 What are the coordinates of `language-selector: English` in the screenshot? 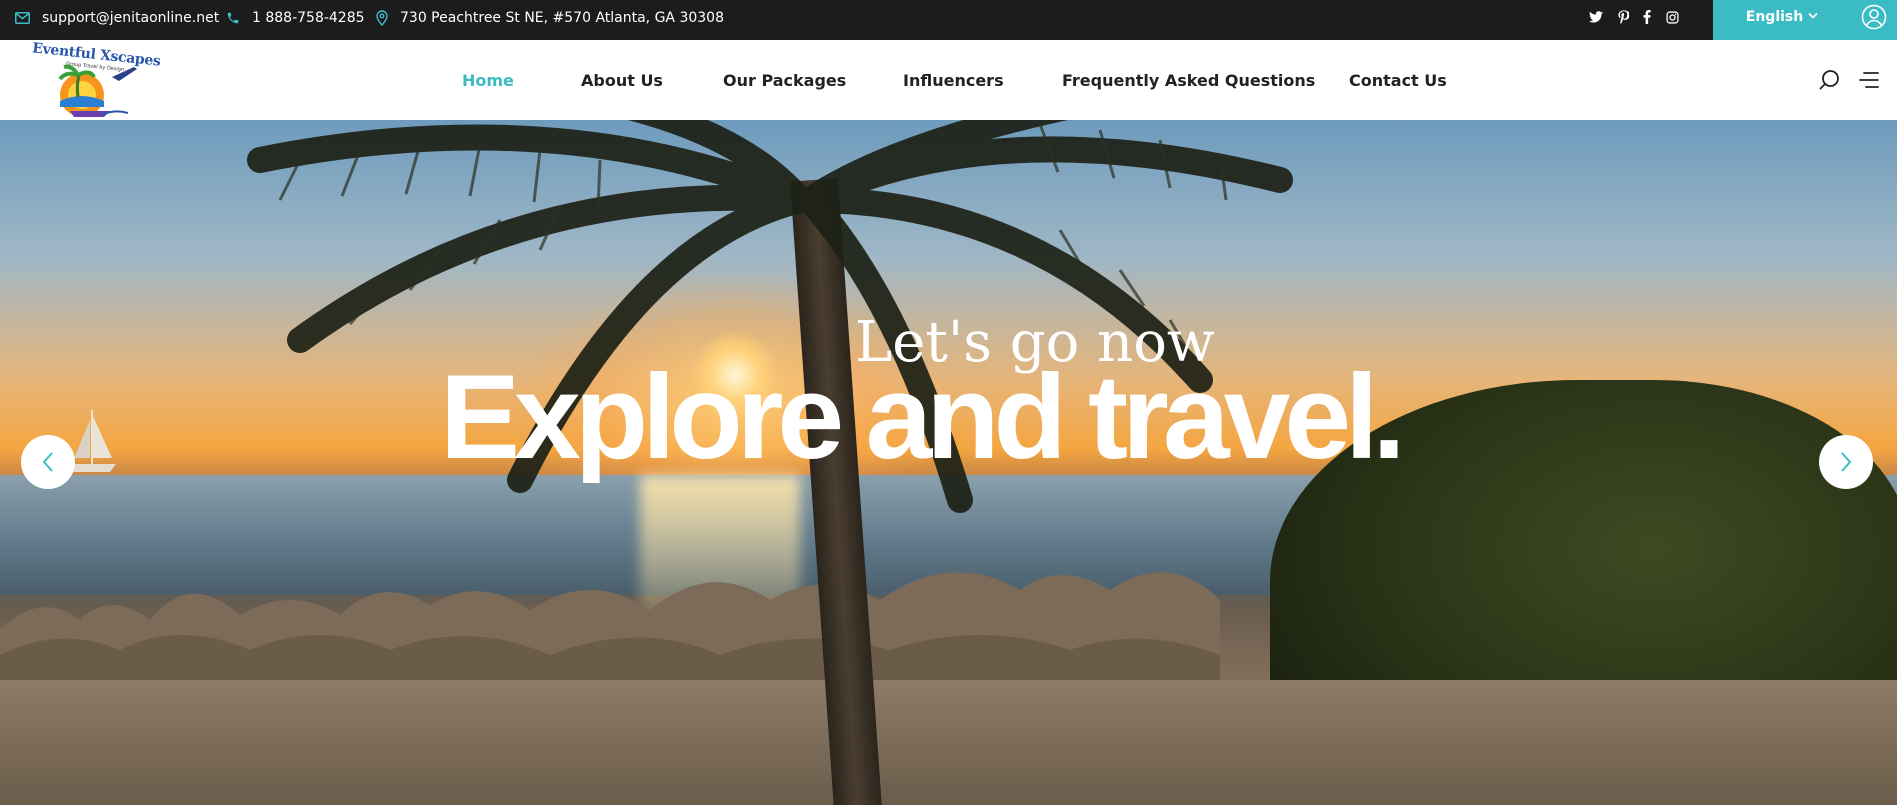 It's located at (1782, 20).